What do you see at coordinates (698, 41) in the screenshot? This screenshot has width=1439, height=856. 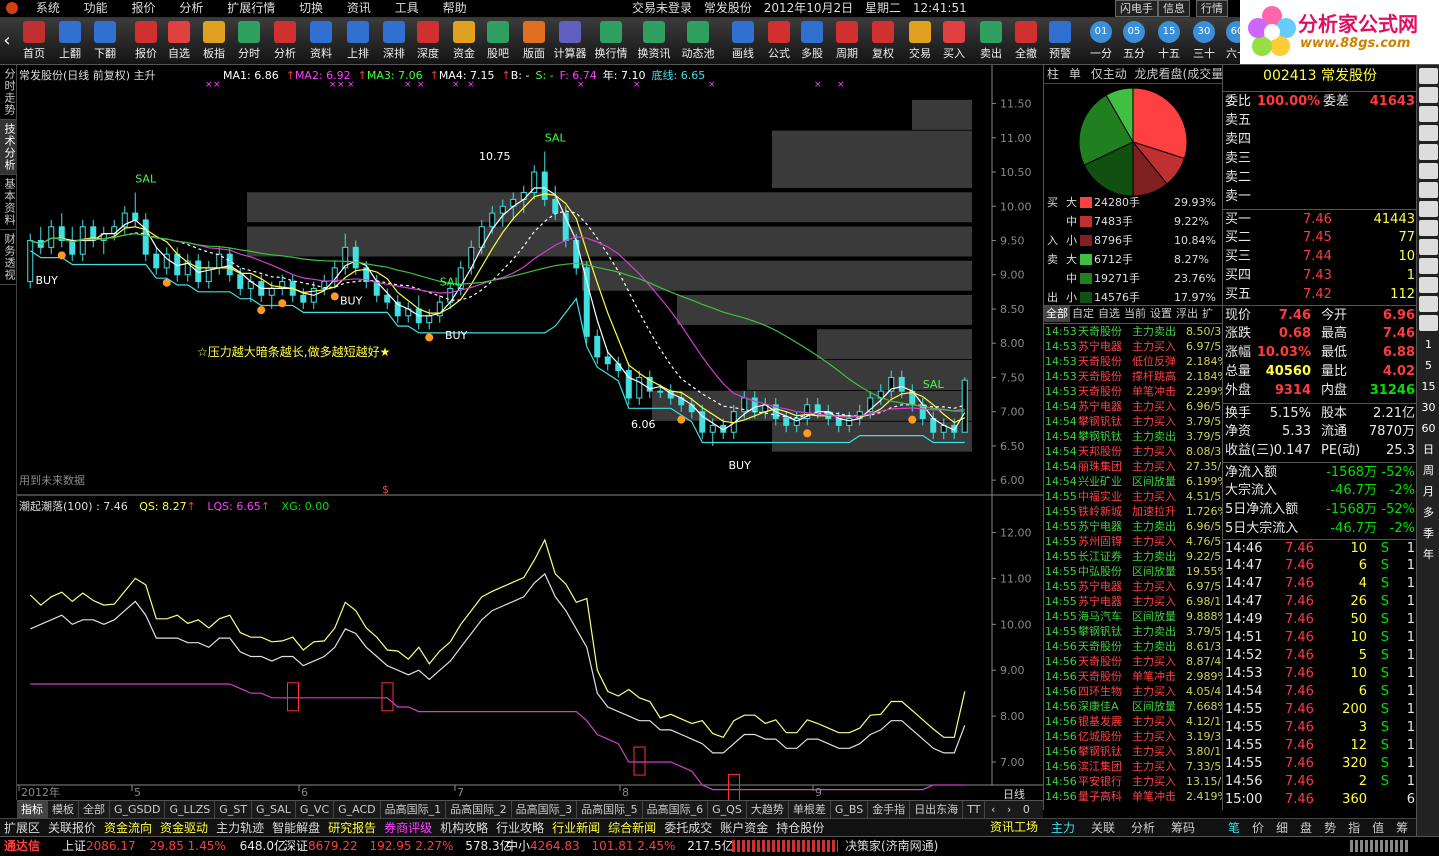 I see `toolbar-button-18: 动态池` at bounding box center [698, 41].